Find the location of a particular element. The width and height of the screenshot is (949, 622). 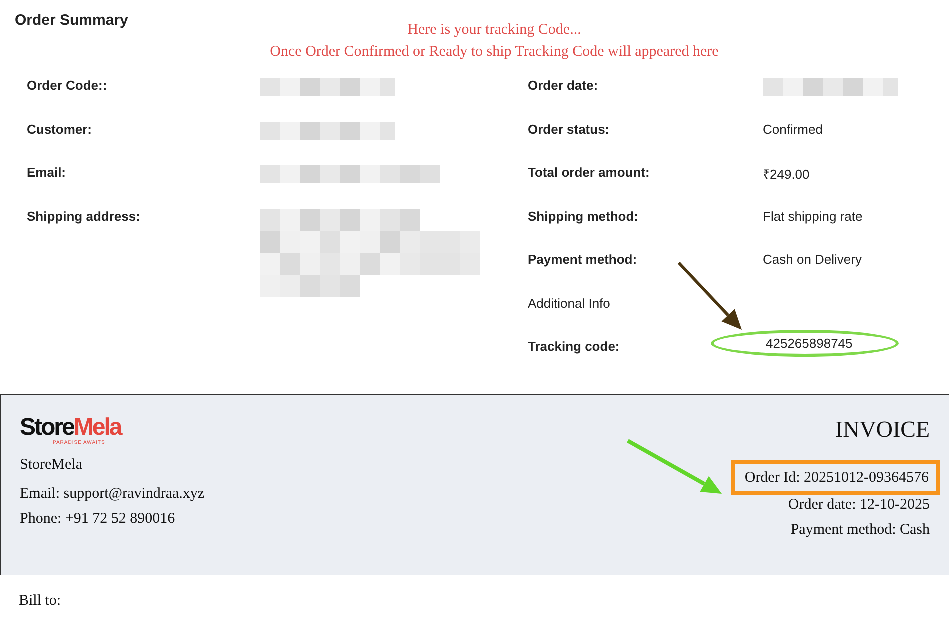

order-info-line: Payment method: Cash is located at coordinates (860, 530).